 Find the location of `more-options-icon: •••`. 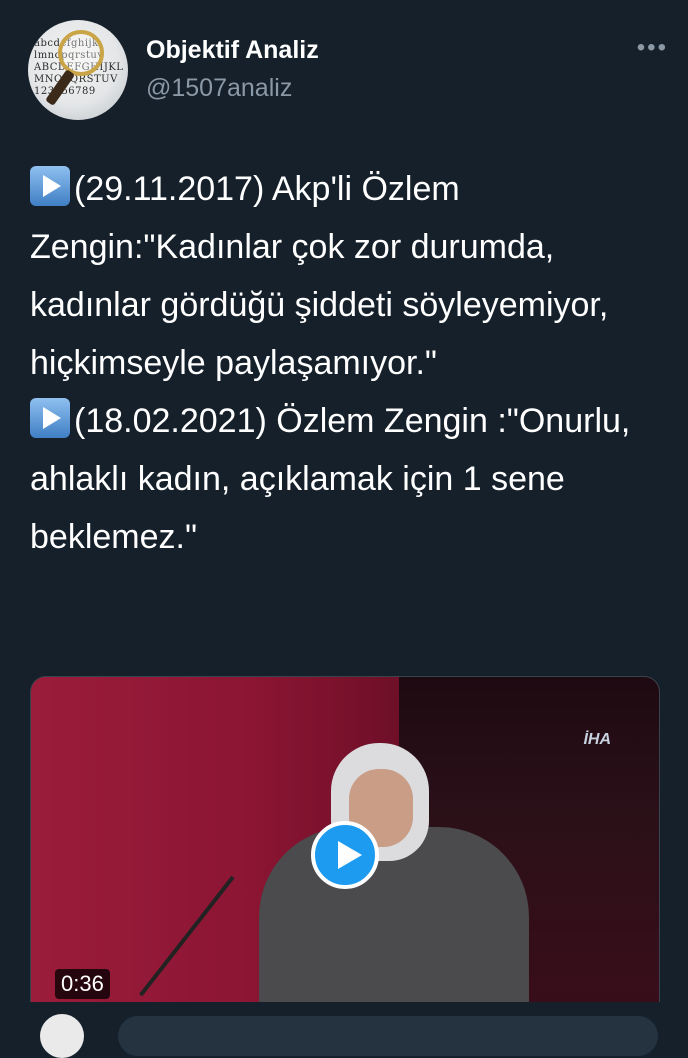

more-options-icon: ••• is located at coordinates (652, 48).